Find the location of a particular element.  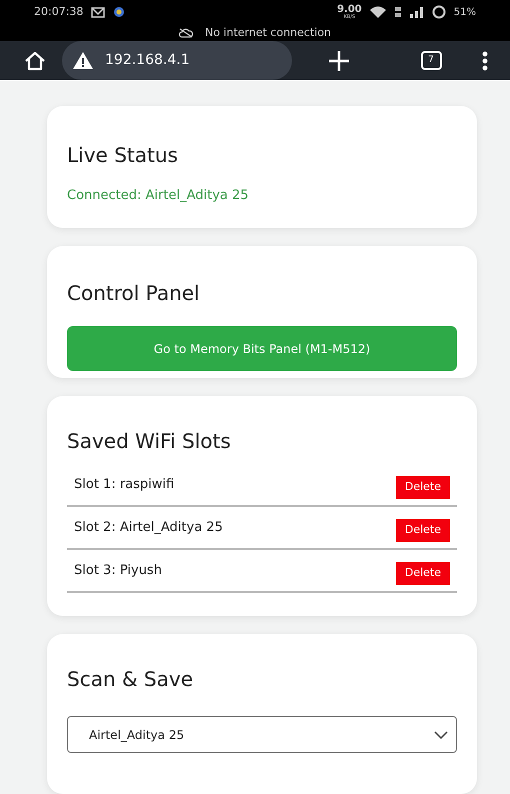

menu-icon is located at coordinates (485, 60).